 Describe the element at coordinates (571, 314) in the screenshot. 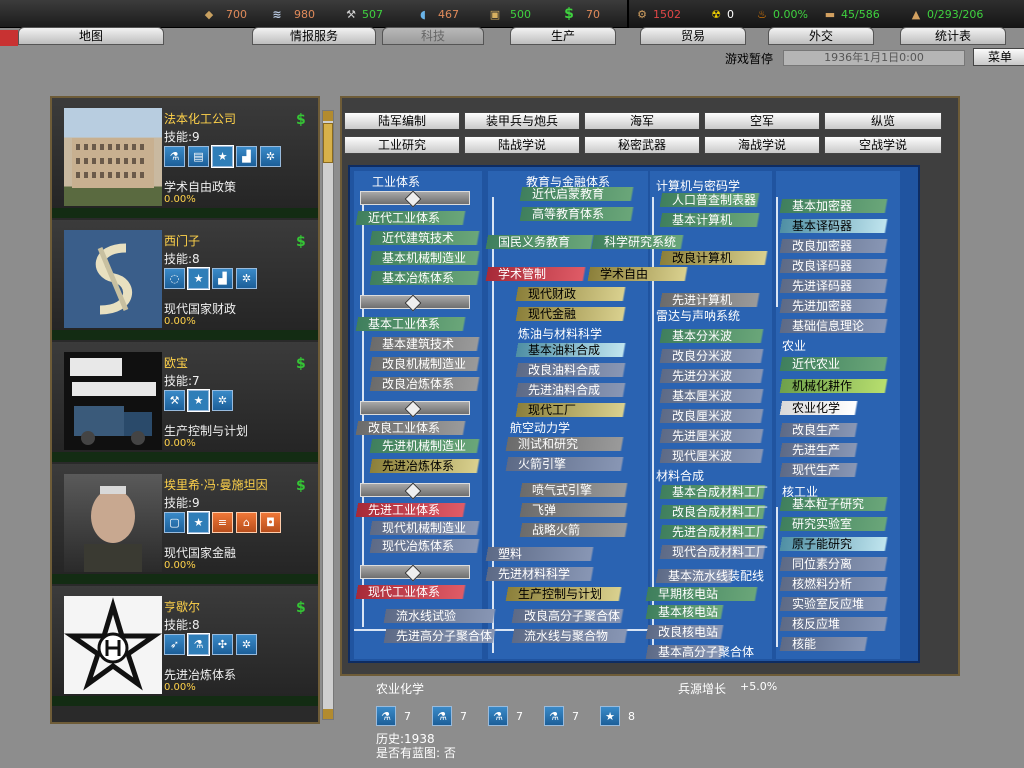

I see `tech-node: 现代金融` at that location.